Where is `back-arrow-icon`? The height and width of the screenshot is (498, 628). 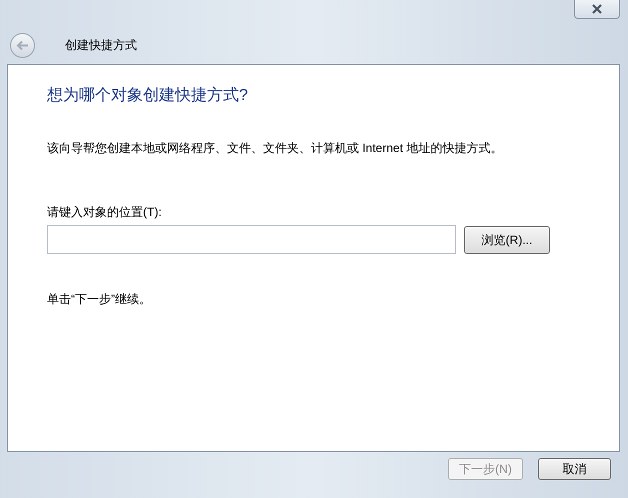
back-arrow-icon is located at coordinates (22, 45).